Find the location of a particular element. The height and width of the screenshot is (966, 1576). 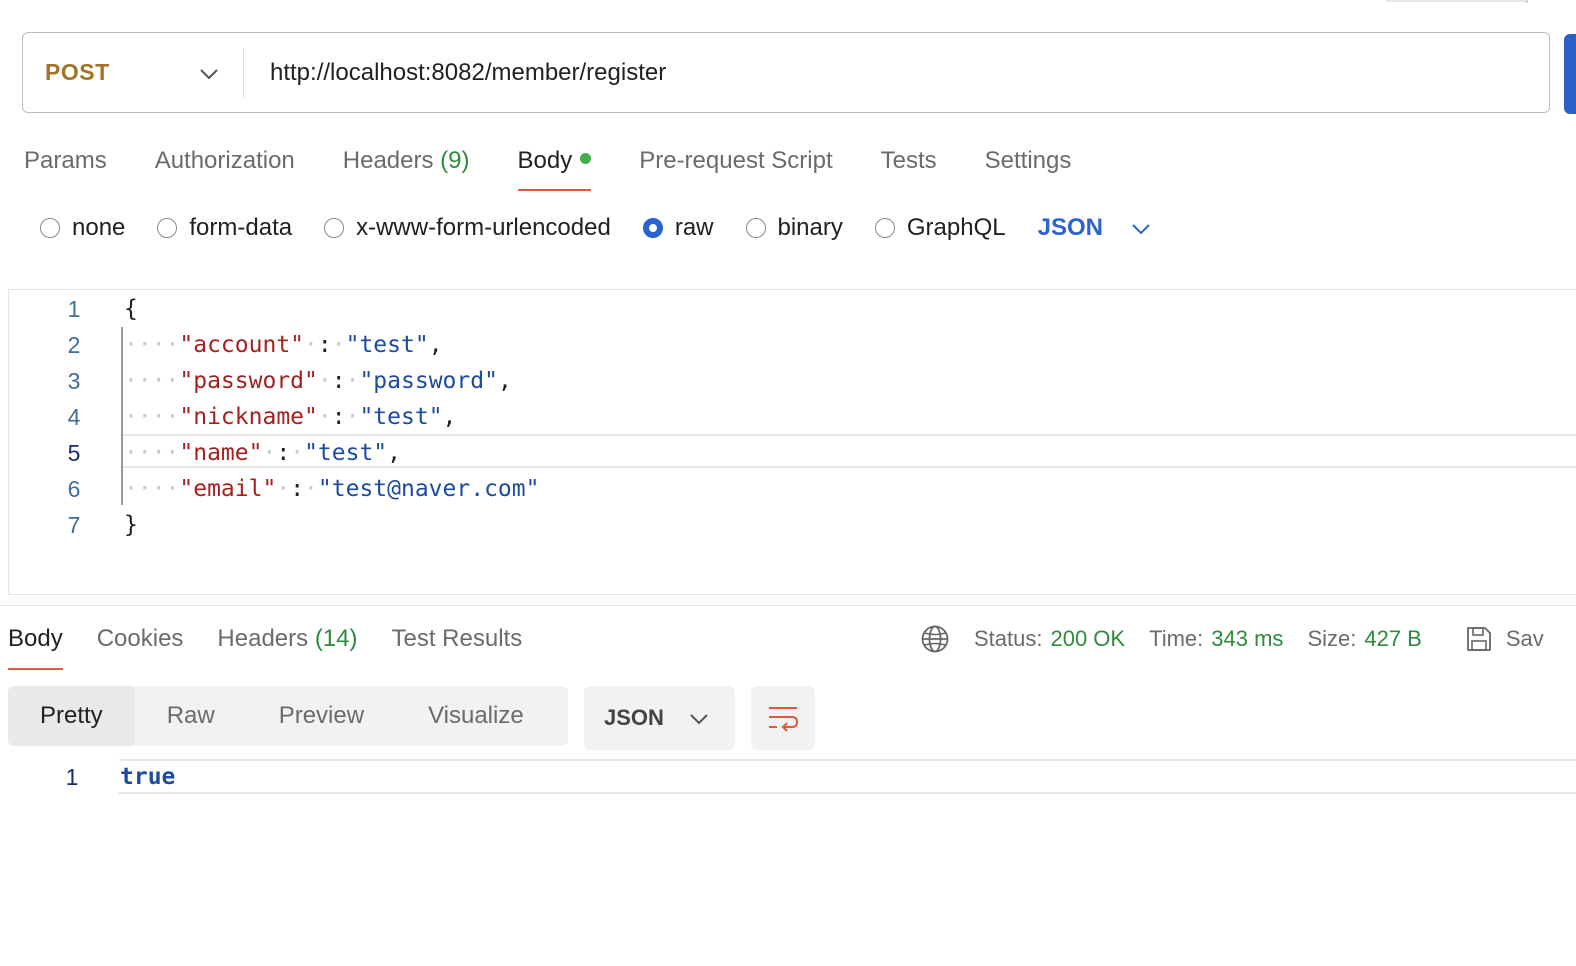

code-text: } is located at coordinates (131, 525).